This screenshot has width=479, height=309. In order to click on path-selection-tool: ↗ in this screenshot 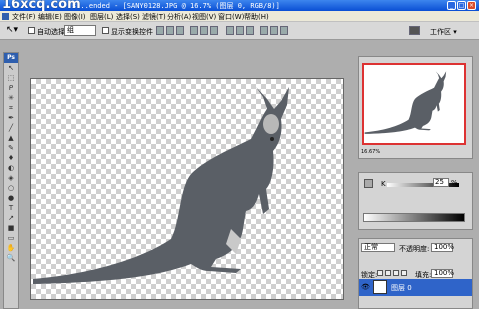, I will do `click(11, 218)`.